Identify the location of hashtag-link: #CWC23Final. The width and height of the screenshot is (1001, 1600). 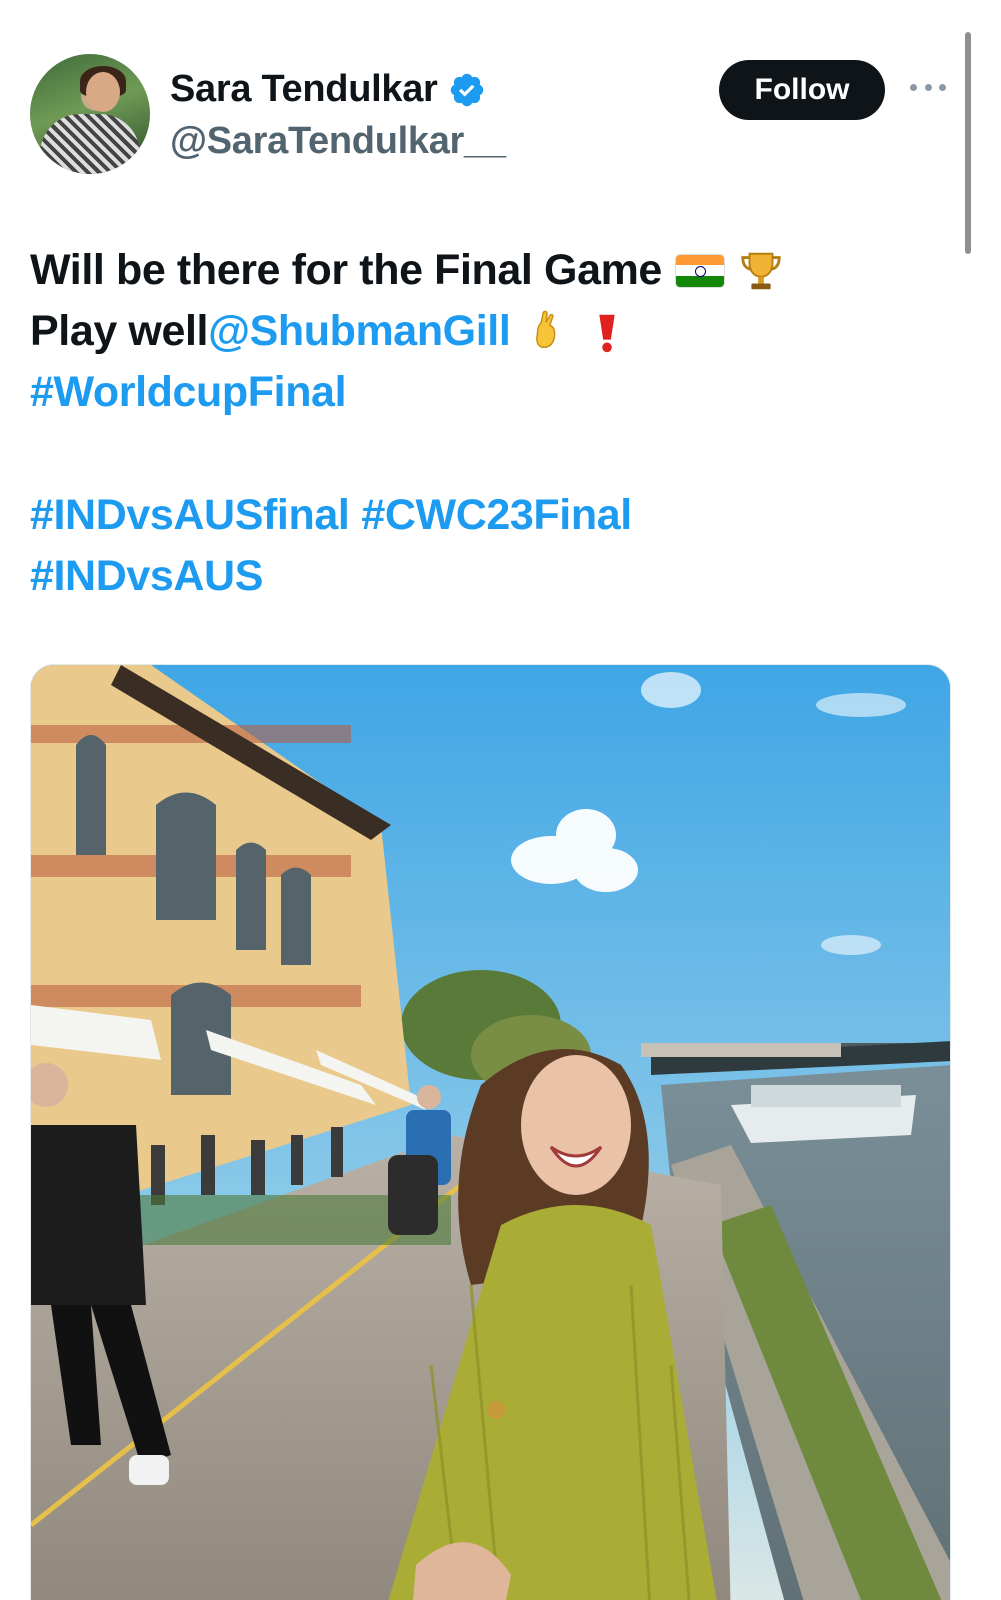
(496, 515).